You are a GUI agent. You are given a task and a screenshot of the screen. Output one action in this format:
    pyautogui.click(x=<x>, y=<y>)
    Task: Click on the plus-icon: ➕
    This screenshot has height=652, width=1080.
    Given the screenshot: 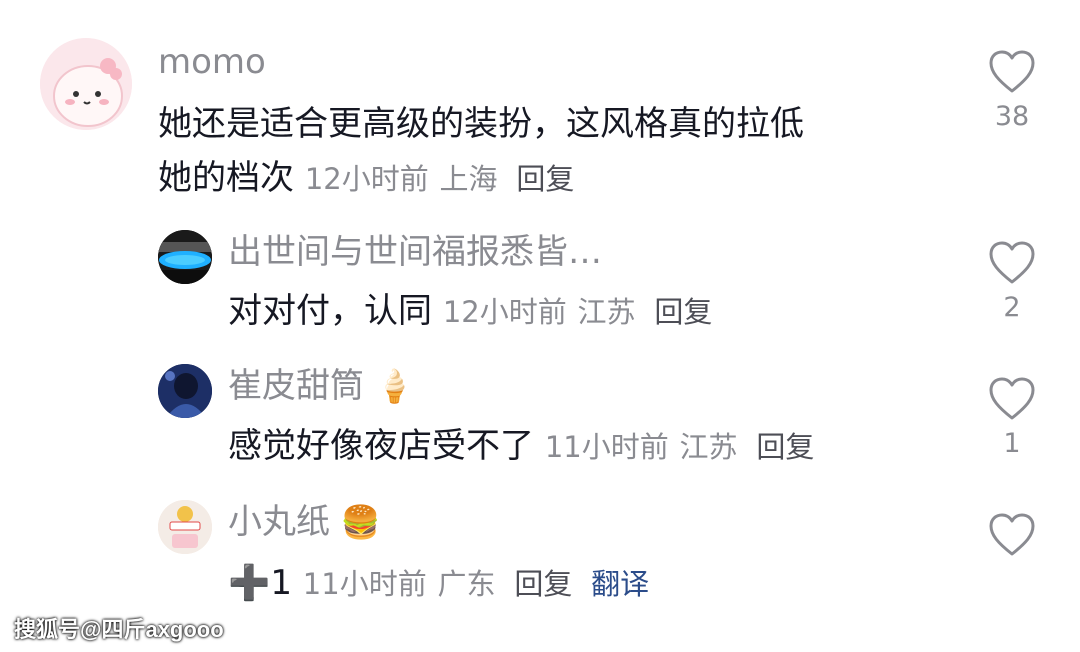 What is the action you would take?
    pyautogui.click(x=249, y=583)
    